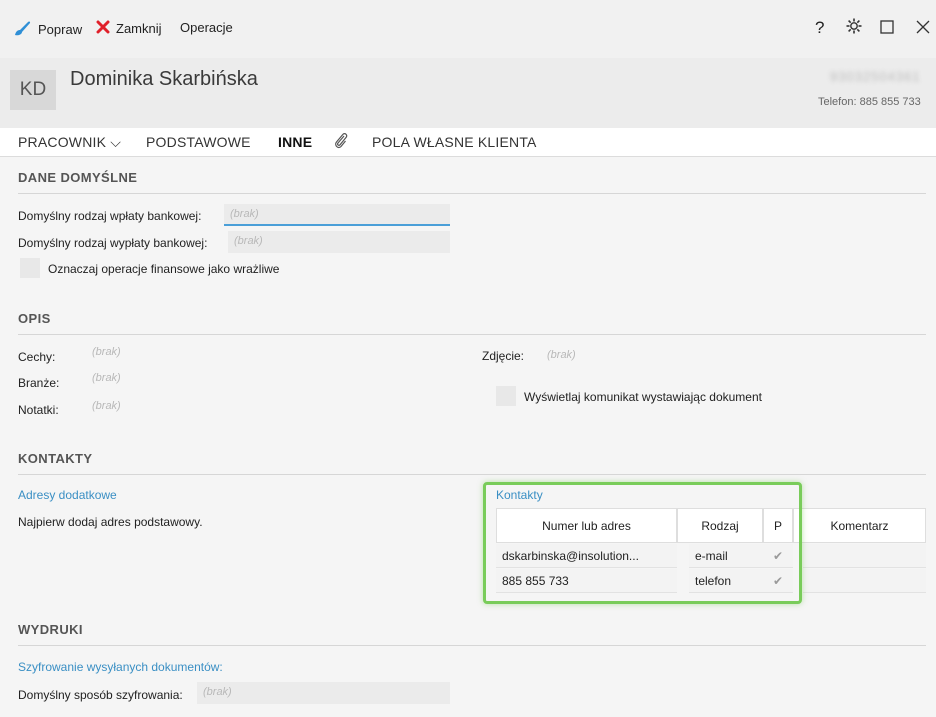 The image size is (936, 717). What do you see at coordinates (854, 26) in the screenshot?
I see `settings-gear-icon` at bounding box center [854, 26].